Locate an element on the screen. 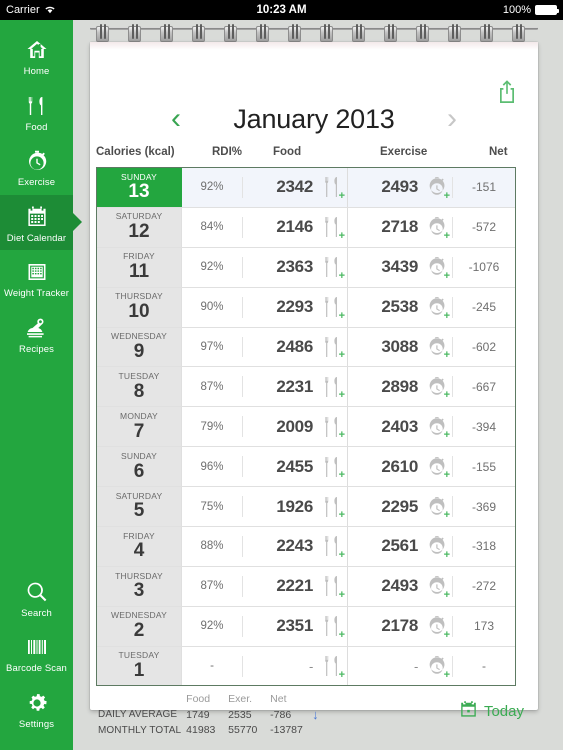 The height and width of the screenshot is (750, 563). calendar-icon is located at coordinates (37, 217).